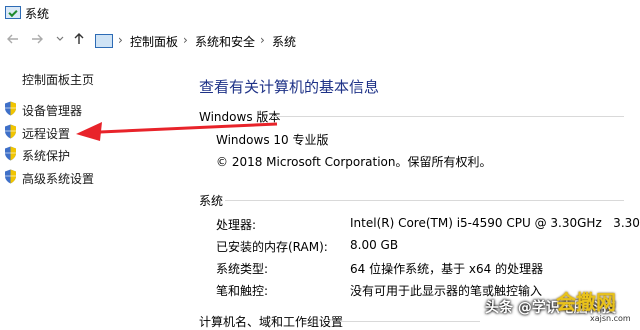 Image resolution: width=640 pixels, height=330 pixels. Describe the element at coordinates (58, 178) in the screenshot. I see `sidebar-item-advanced-settings: 高级系统设置` at that location.